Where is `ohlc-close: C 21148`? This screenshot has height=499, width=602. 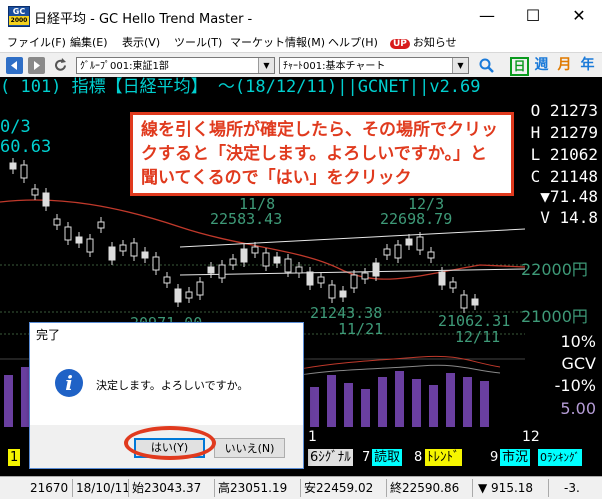
ohlc-close: C 21148 is located at coordinates (564, 176).